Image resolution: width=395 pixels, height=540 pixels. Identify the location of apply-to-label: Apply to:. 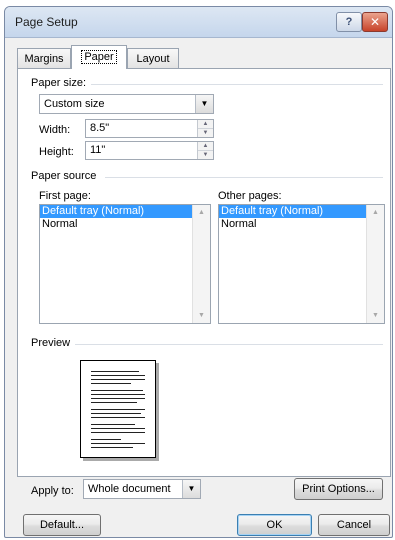
(52, 491).